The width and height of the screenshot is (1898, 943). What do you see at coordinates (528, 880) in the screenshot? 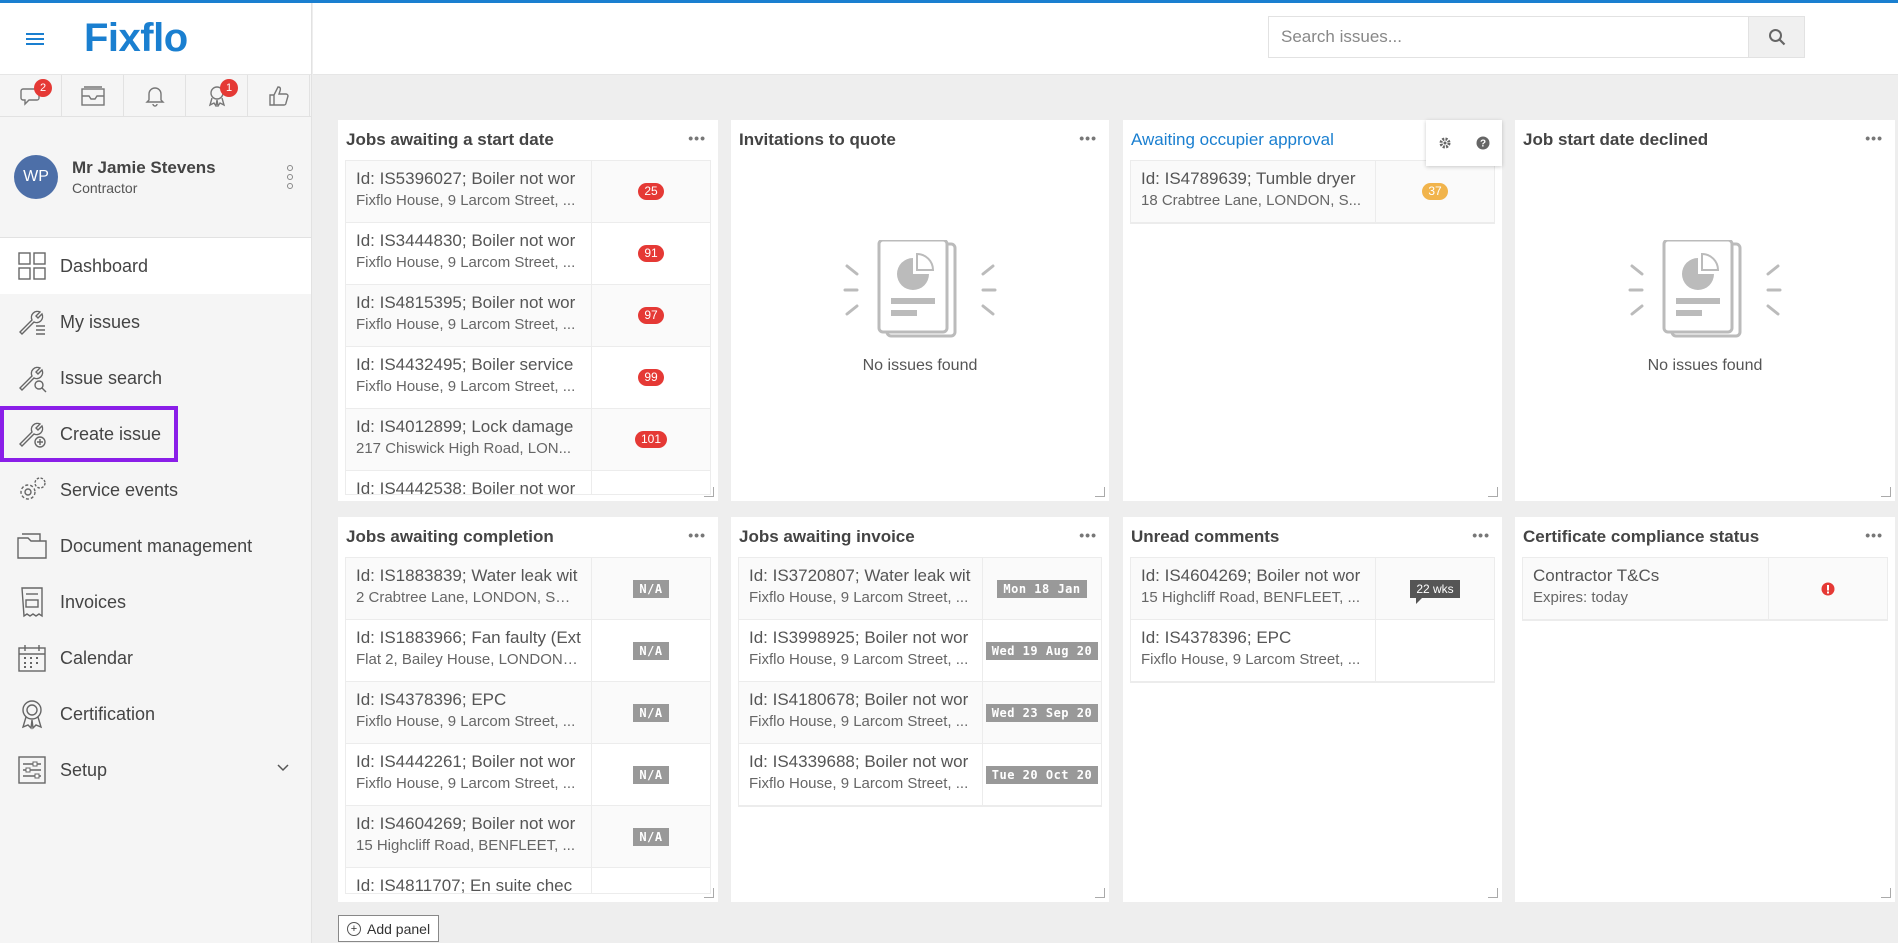
I see `table-row: Id: IS4811707; En suite chec` at bounding box center [528, 880].